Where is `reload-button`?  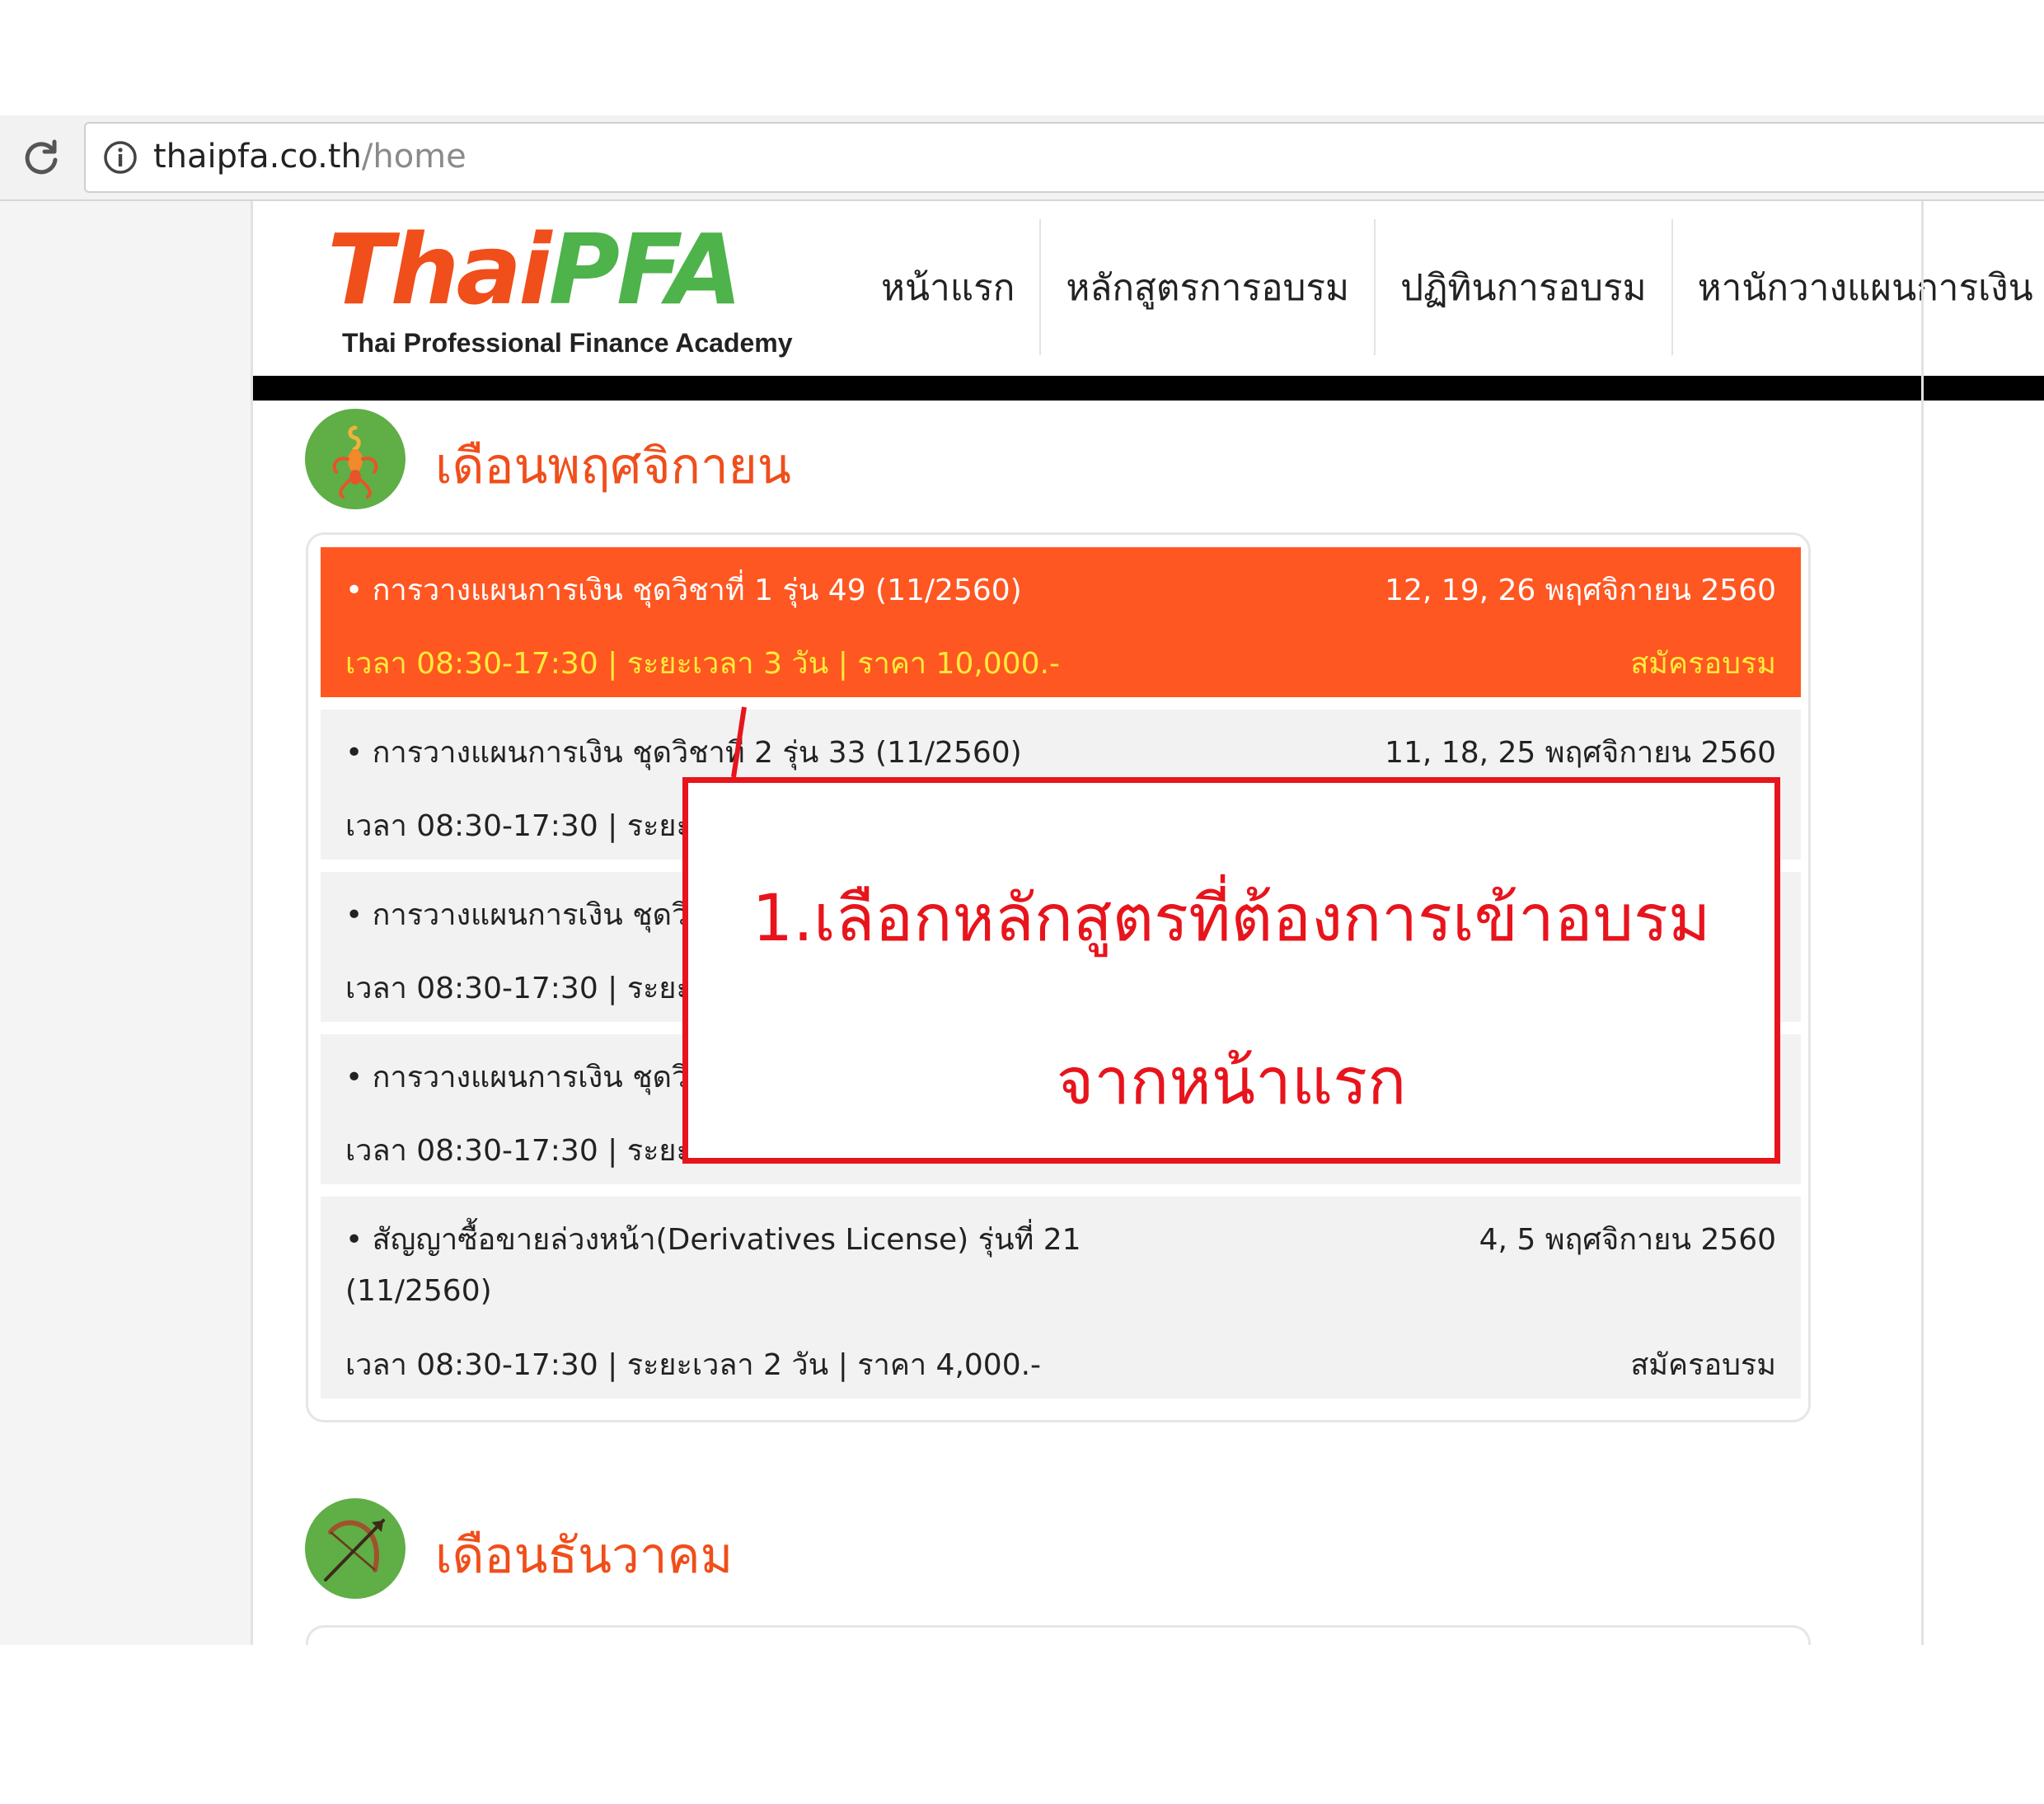 reload-button is located at coordinates (41, 157).